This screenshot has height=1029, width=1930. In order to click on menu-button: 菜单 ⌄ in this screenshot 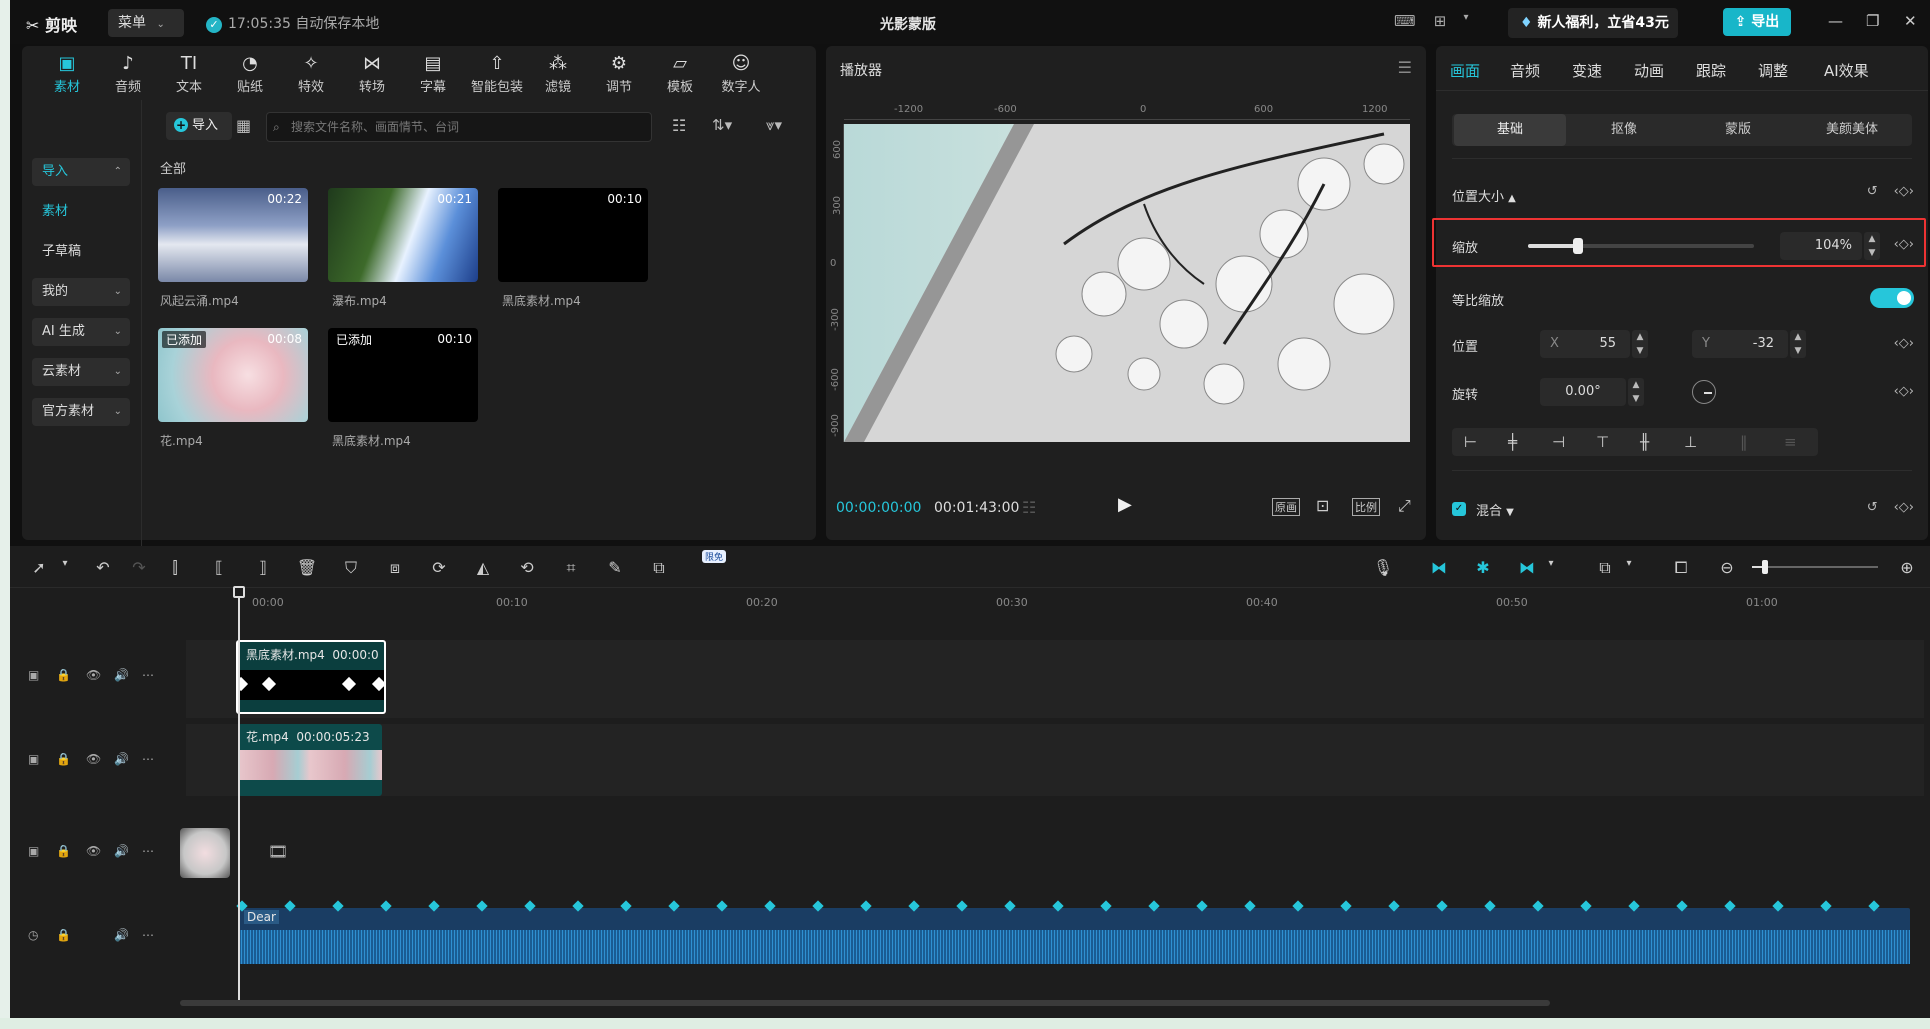, I will do `click(146, 23)`.